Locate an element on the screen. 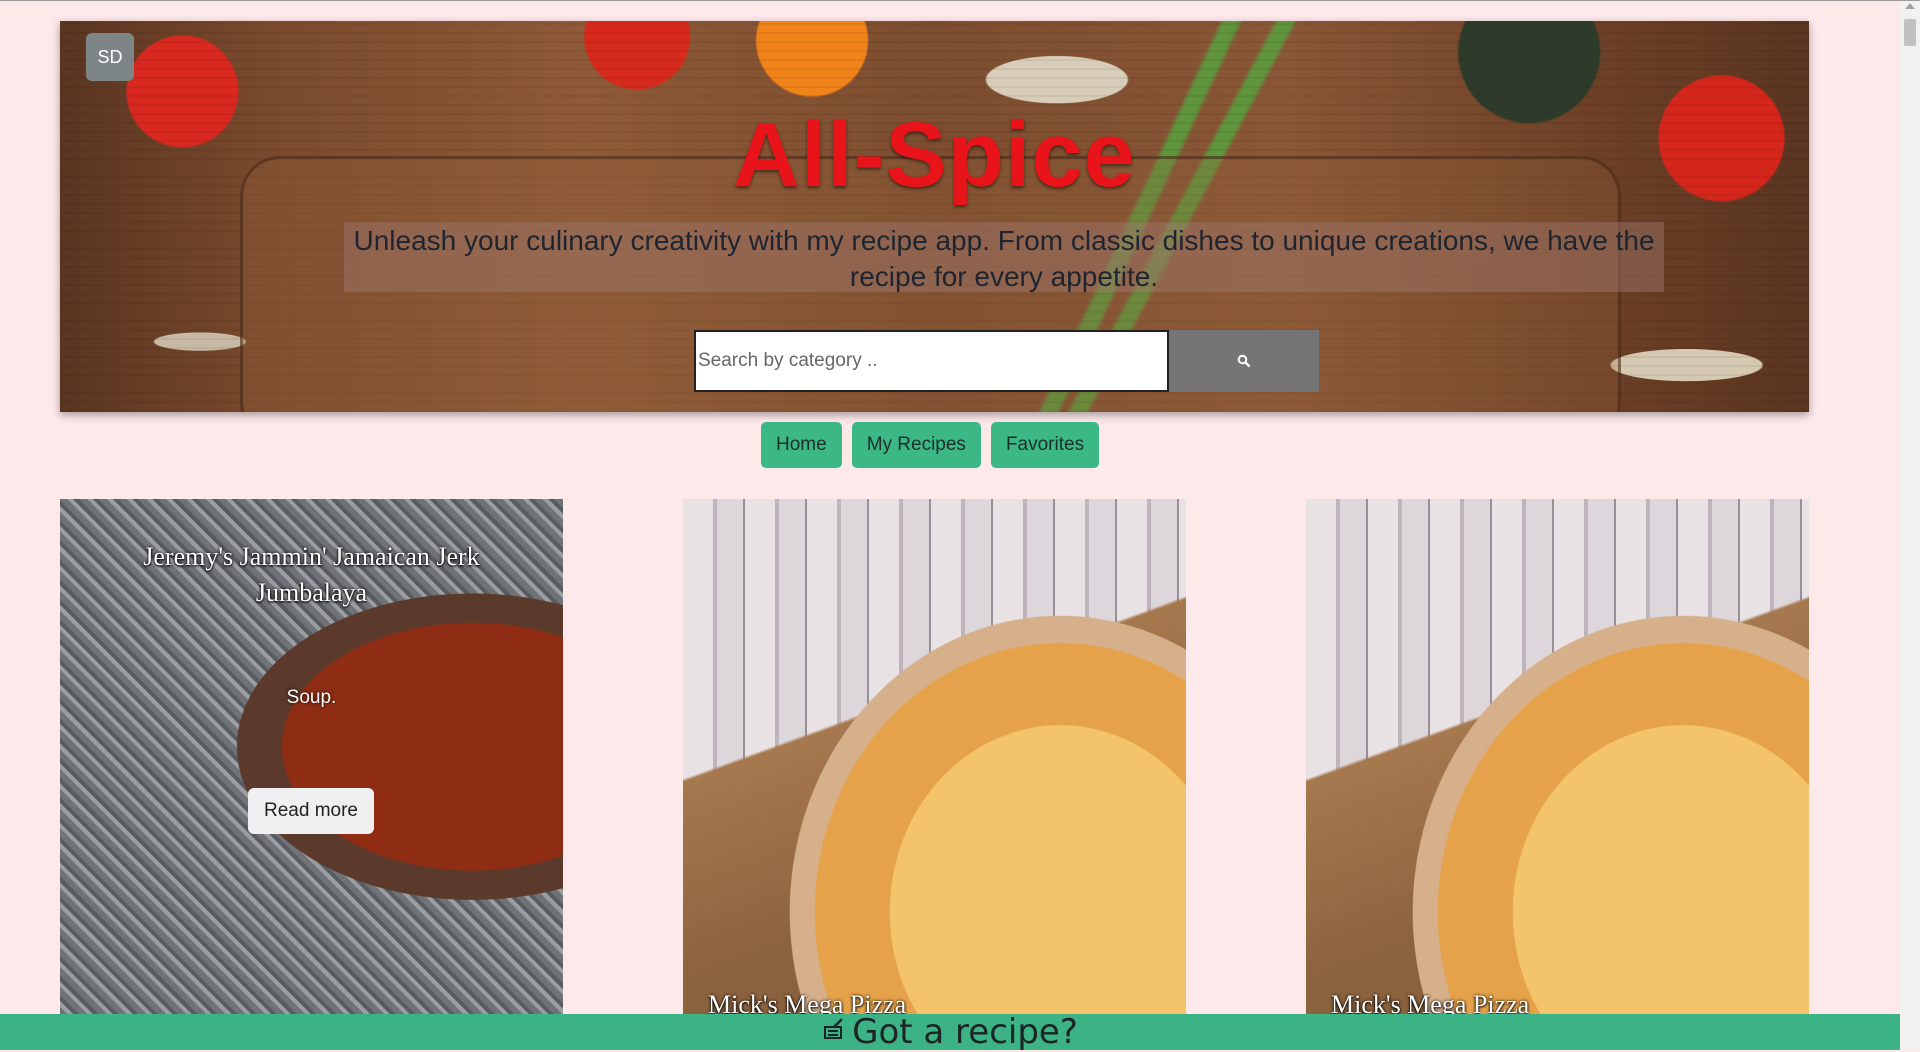 The image size is (1920, 1052). search-input is located at coordinates (931, 361).